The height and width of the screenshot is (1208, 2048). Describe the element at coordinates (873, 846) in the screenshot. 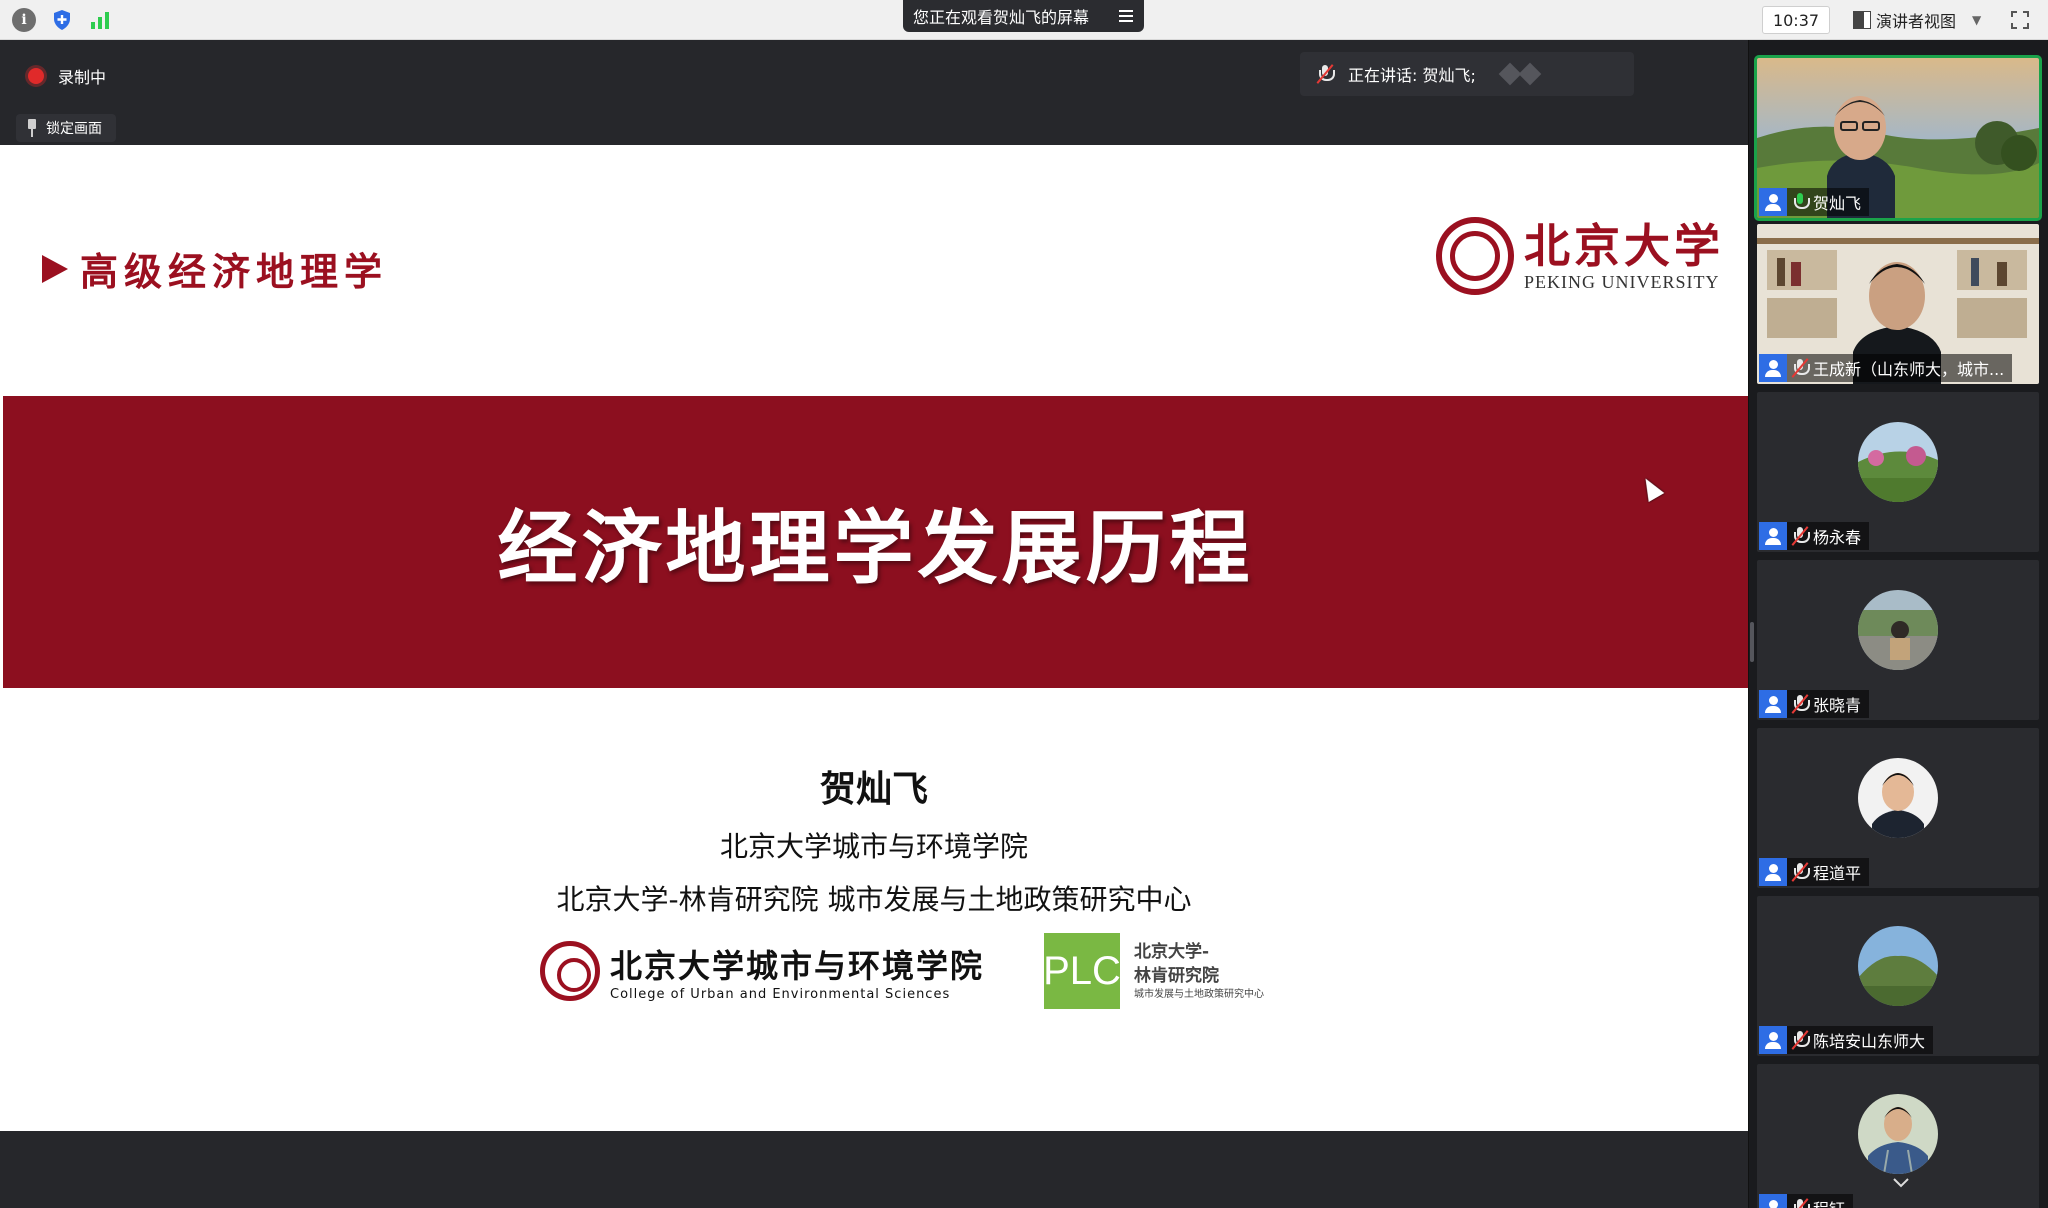

I see `presenter-affiliation-1: 北京大学城市与环境学院` at that location.